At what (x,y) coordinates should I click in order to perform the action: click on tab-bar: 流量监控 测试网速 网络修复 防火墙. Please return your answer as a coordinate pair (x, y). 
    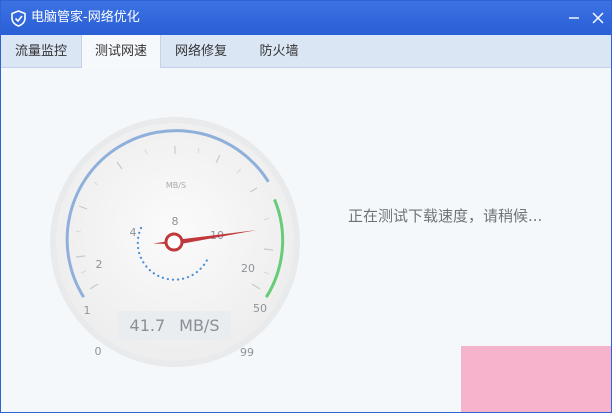
    Looking at the image, I should click on (306, 52).